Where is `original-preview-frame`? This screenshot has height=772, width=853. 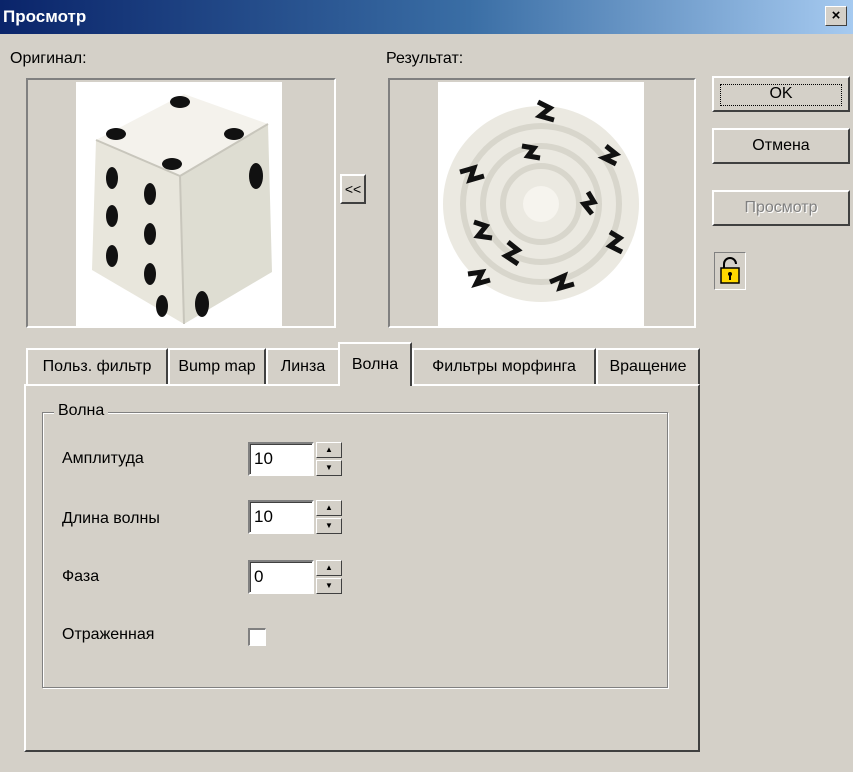 original-preview-frame is located at coordinates (181, 203).